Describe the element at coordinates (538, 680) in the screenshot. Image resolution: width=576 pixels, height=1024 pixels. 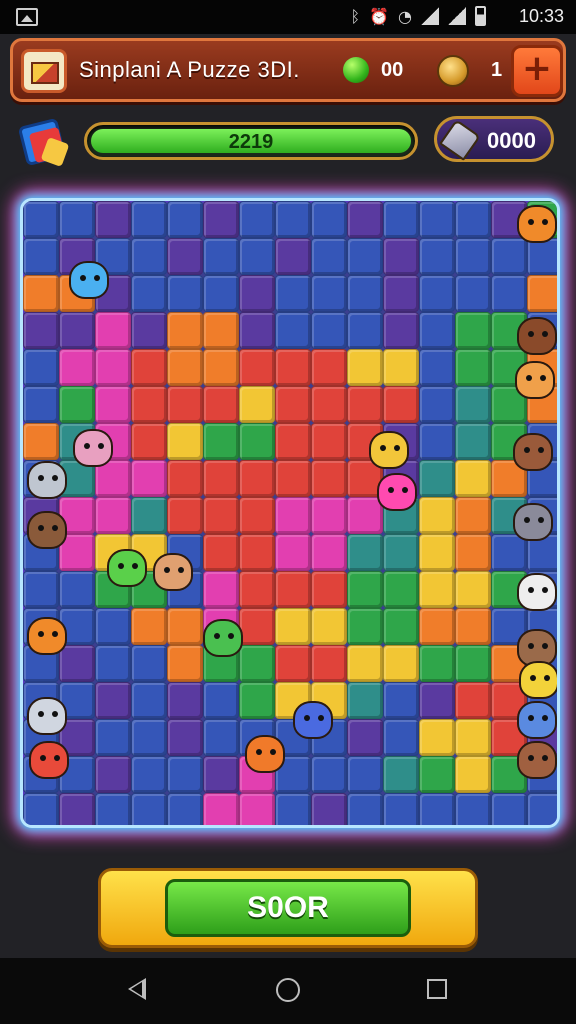
I see `yellow-bird-creature` at that location.